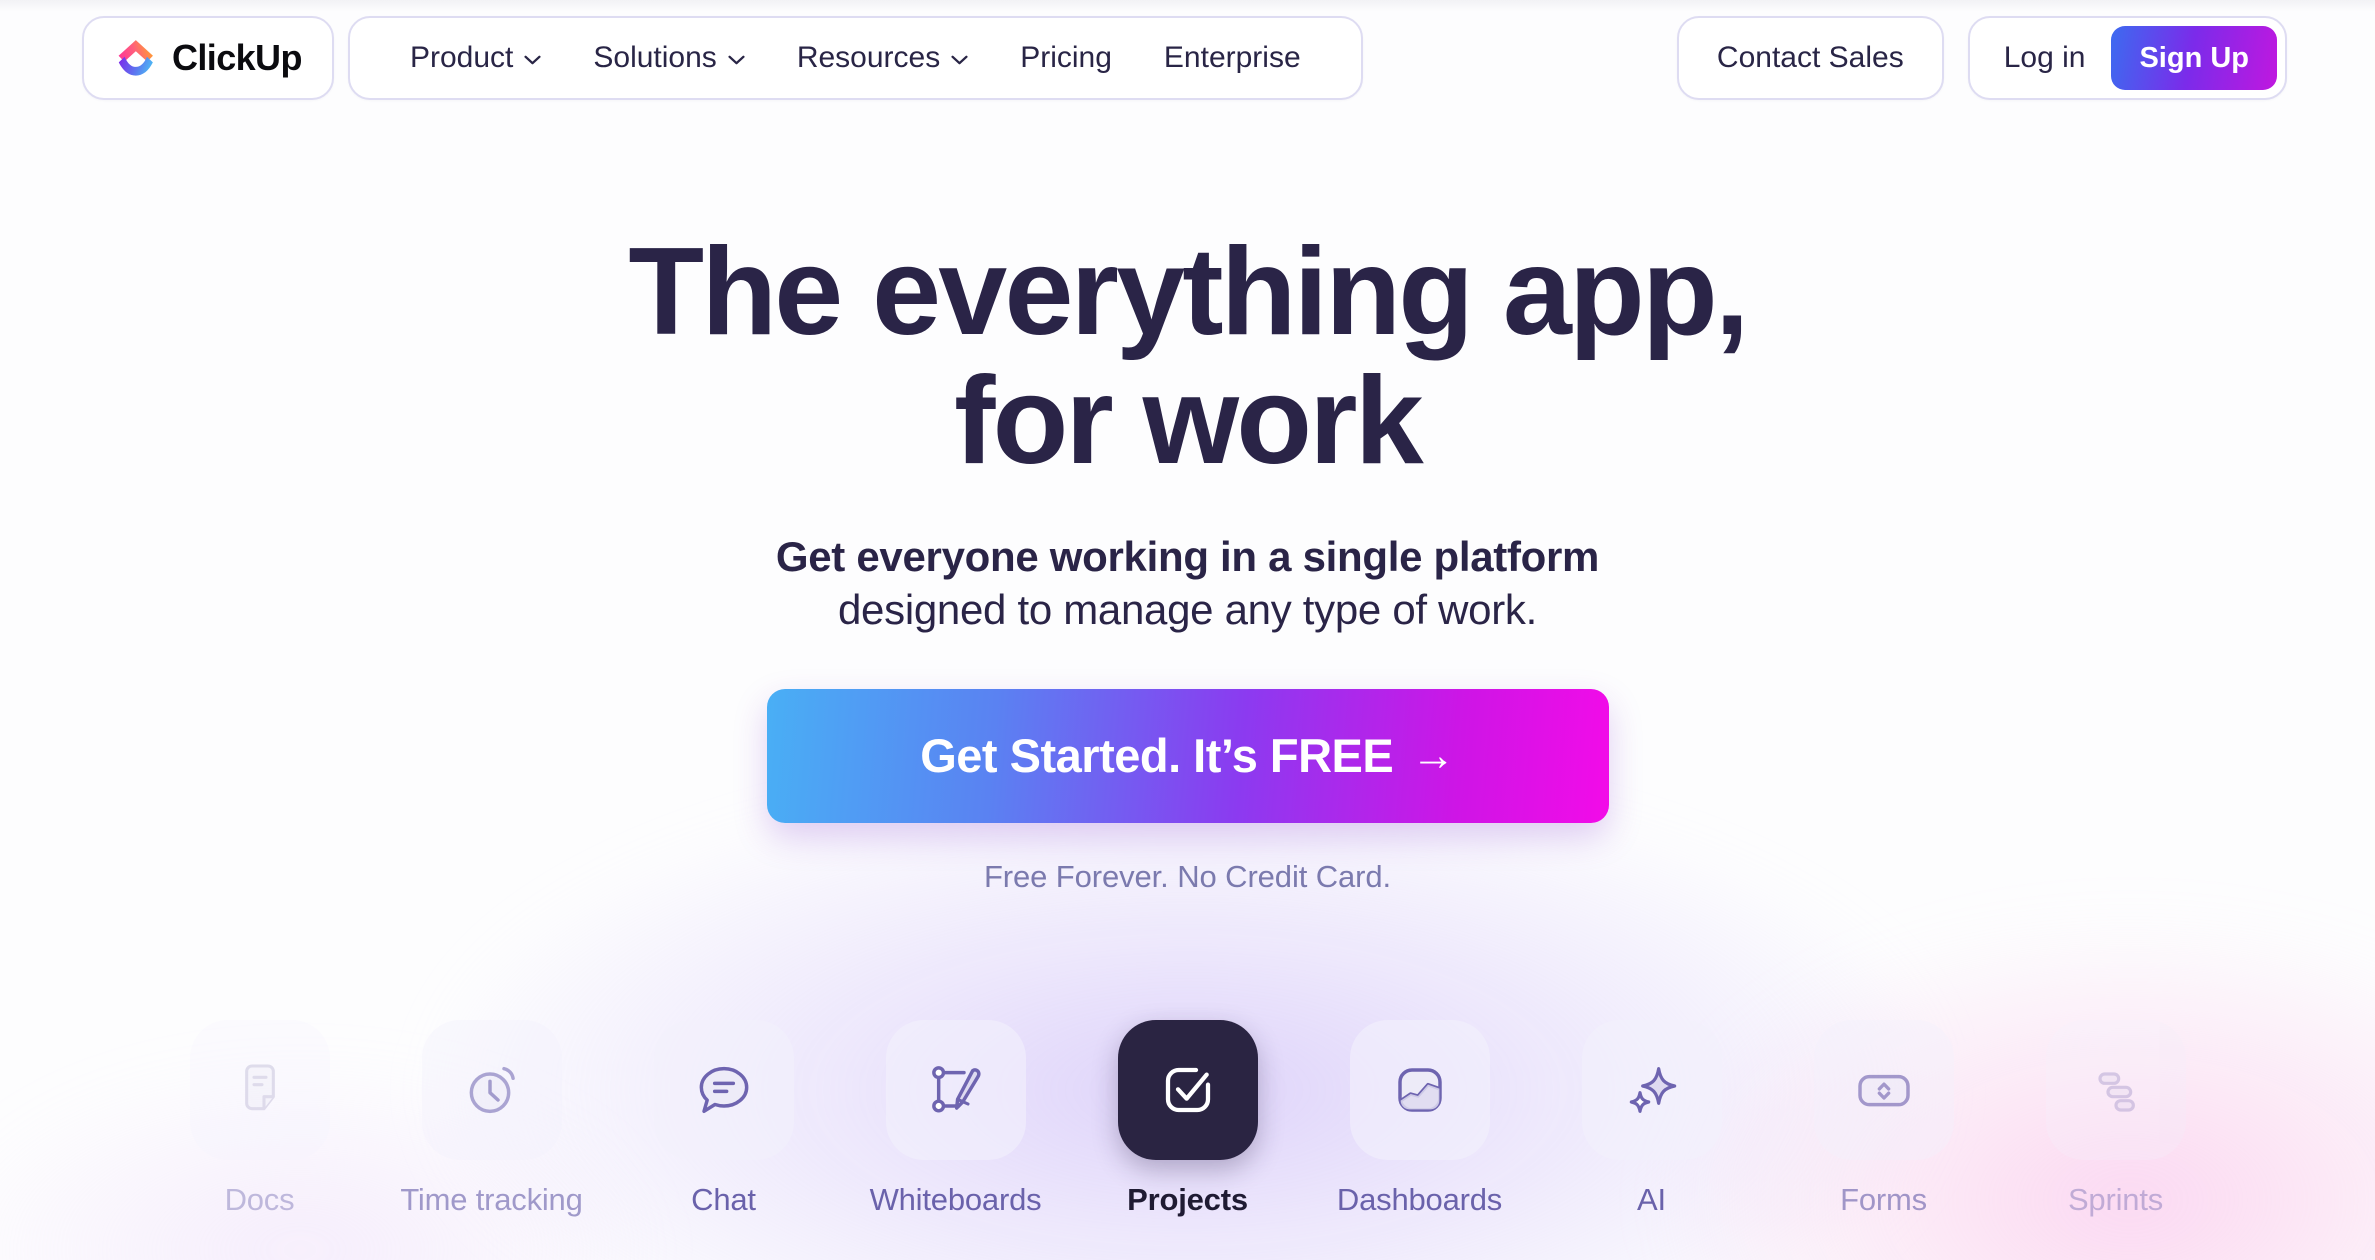 Image resolution: width=2375 pixels, height=1260 pixels. I want to click on headline-line-1: The everything app,, so click(1188, 292).